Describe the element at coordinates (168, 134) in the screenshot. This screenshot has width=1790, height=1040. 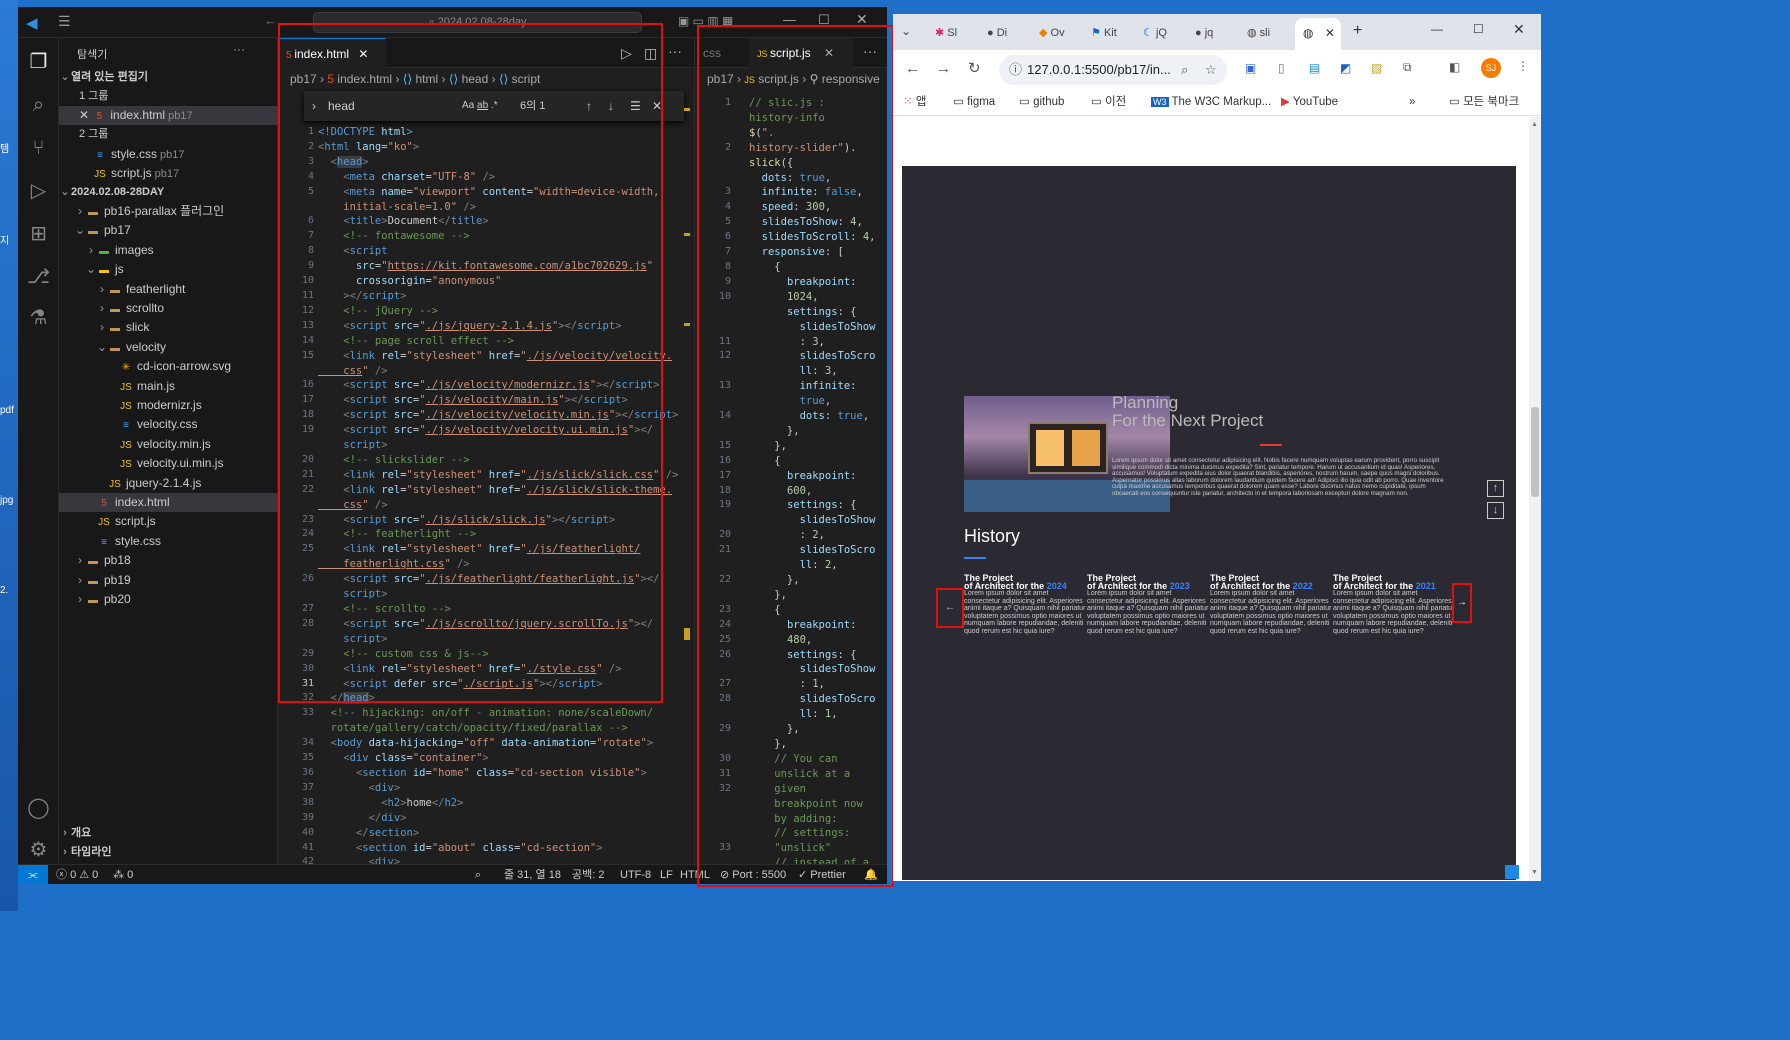
I see `group-2: 2 그룹` at that location.